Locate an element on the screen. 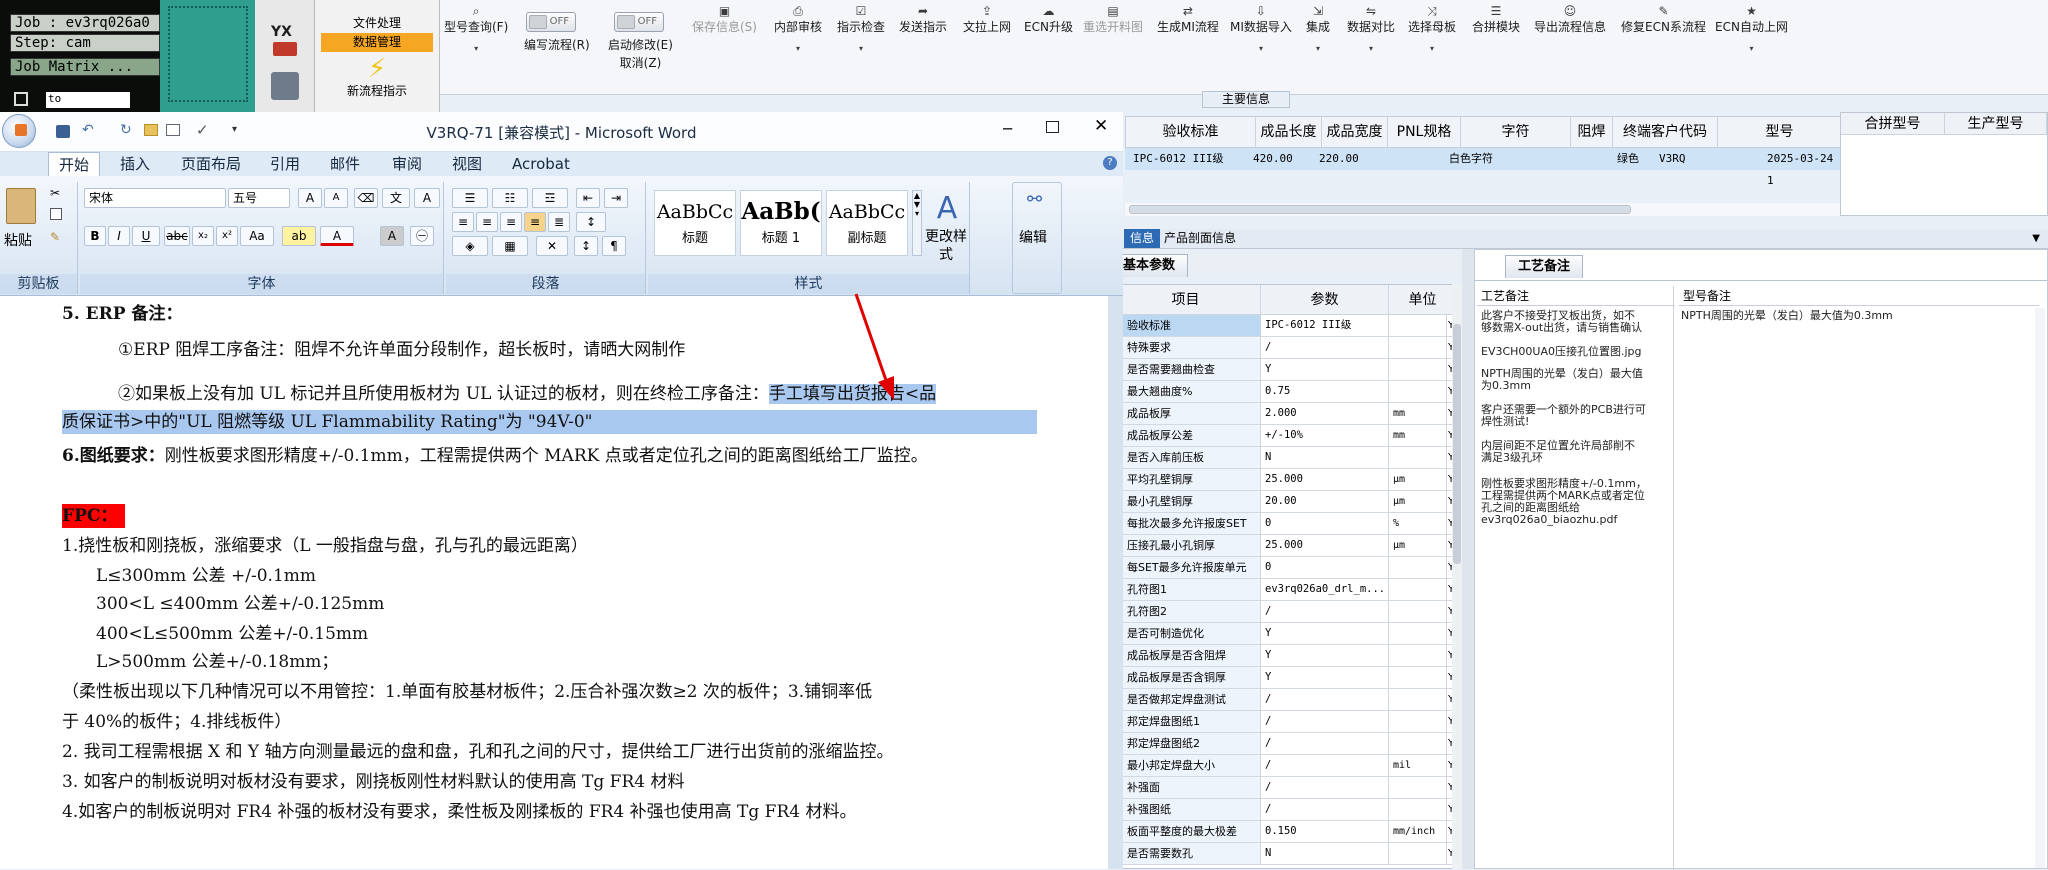  cut-icon: ✂ is located at coordinates (55, 193).